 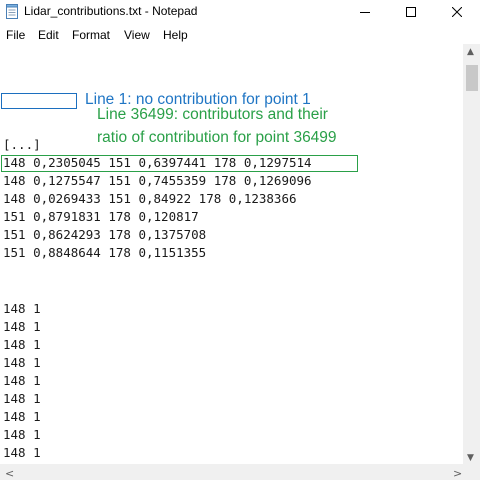 What do you see at coordinates (101, 216) in the screenshot?
I see `text-line: 151 0,8791831 178 0,120817` at bounding box center [101, 216].